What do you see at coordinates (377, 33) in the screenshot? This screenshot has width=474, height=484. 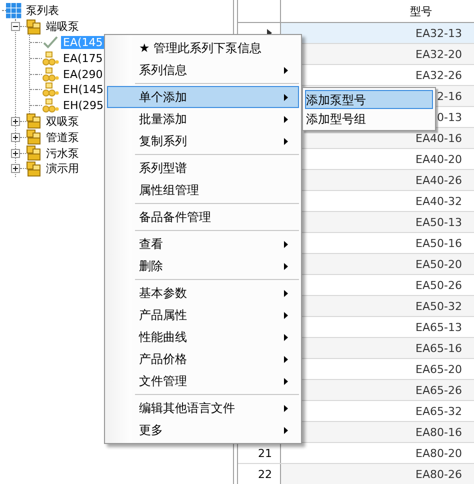 I see `table-cell: EA32-13` at bounding box center [377, 33].